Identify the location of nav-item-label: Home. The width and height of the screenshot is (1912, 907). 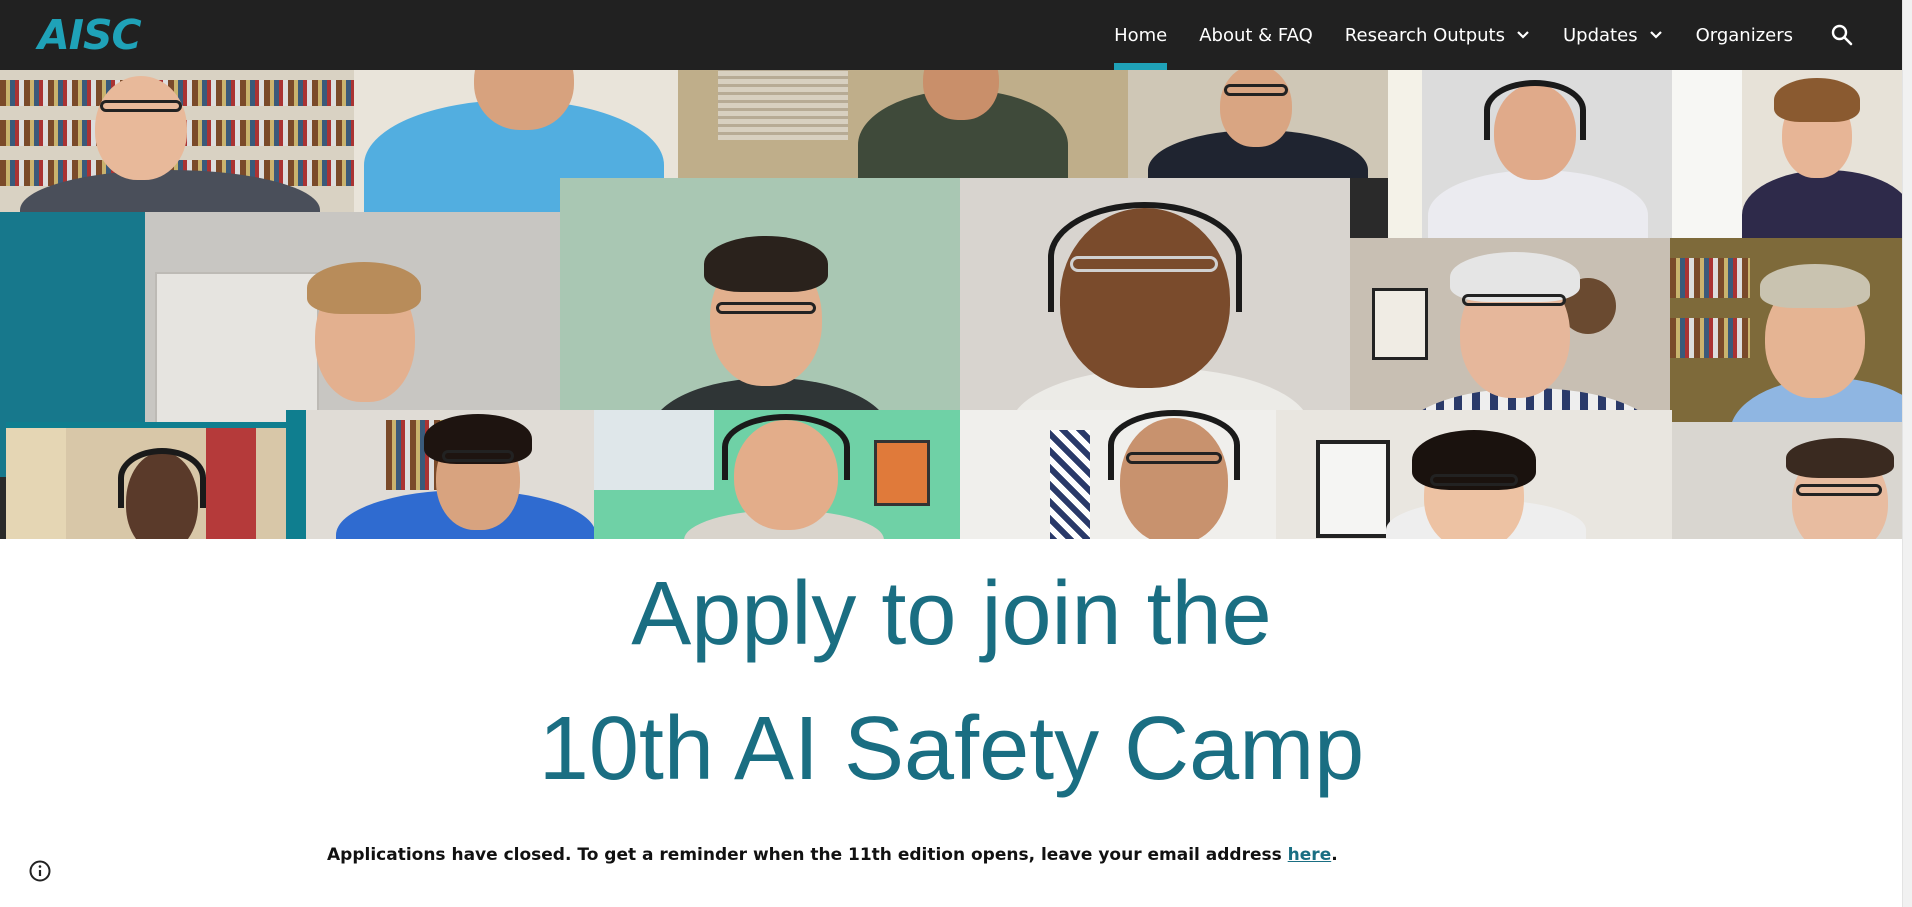
(1141, 35).